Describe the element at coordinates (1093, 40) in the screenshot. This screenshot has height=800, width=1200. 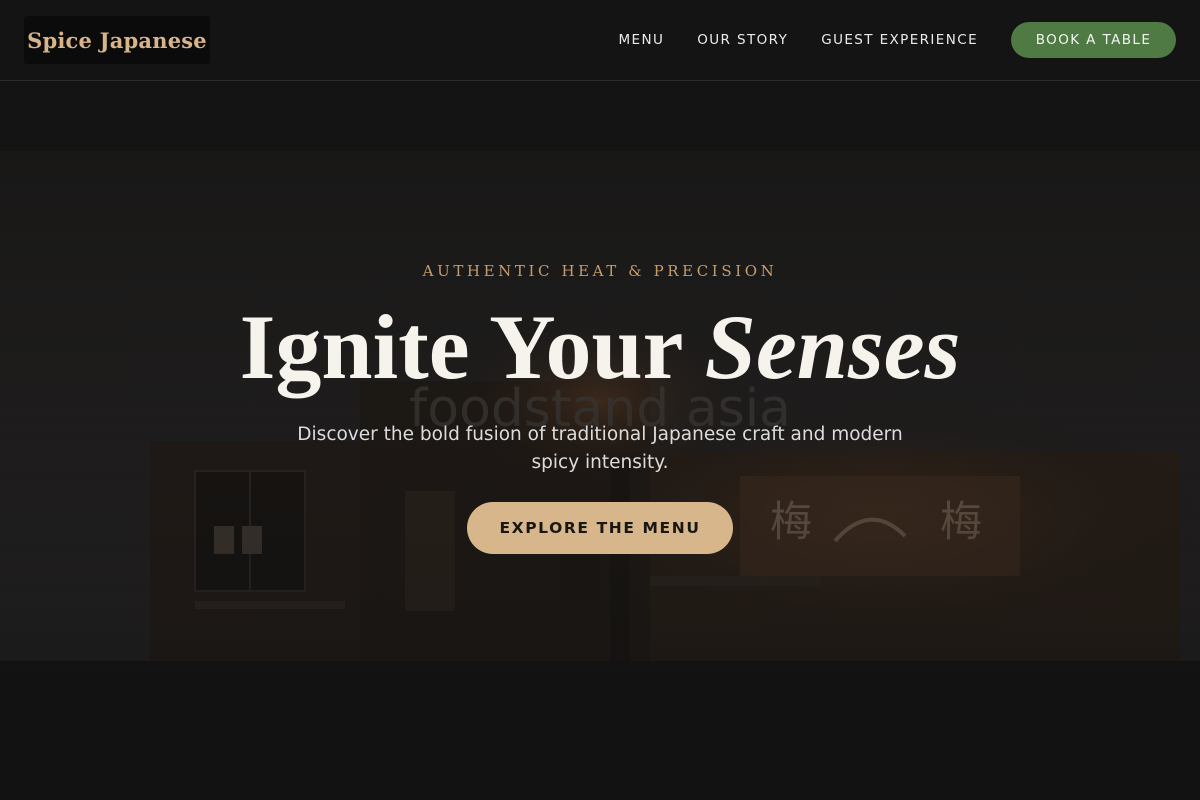
I see `book-a-table-button: BOOK A TABLE` at that location.